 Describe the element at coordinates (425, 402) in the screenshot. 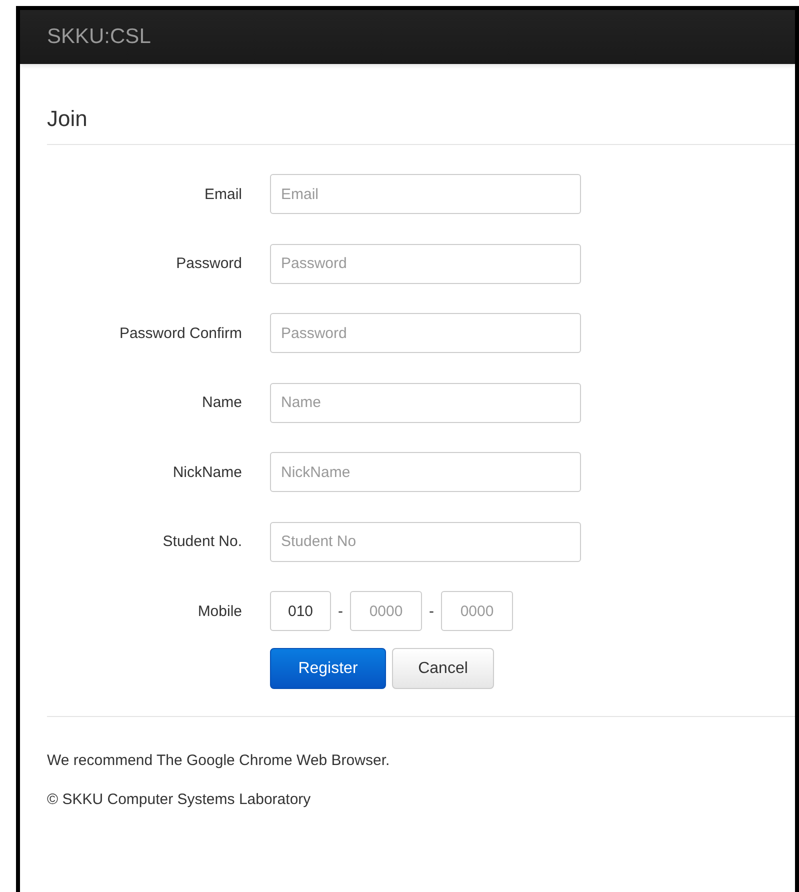

I see `input-field: Name` at that location.